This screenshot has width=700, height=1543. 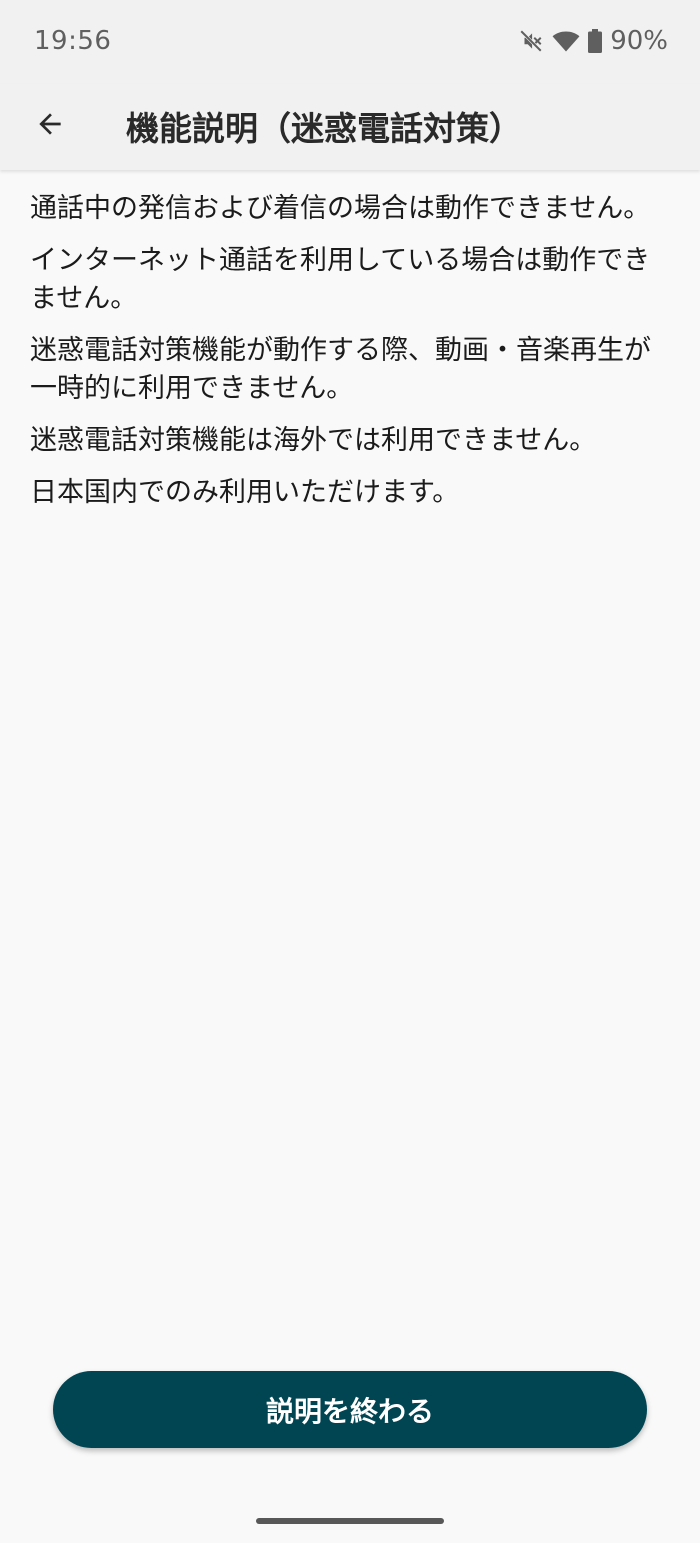 I want to click on description-paragraph: 迷惑電話対策機能は海外では利用できません。, so click(x=313, y=440).